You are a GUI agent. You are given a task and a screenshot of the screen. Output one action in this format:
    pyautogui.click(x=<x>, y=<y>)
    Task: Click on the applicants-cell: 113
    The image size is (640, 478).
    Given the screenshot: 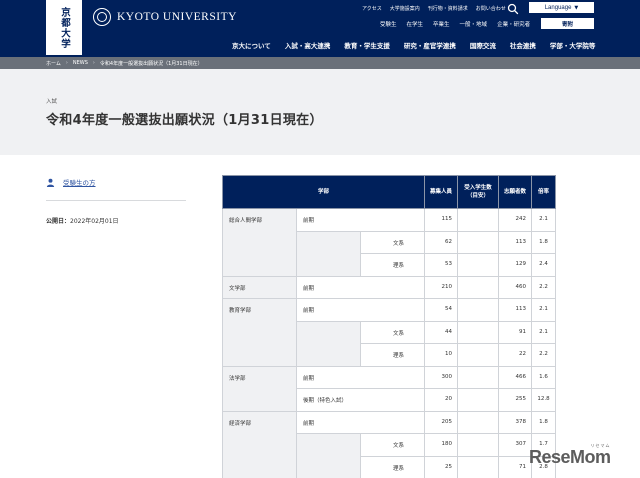 What is the action you would take?
    pyautogui.click(x=515, y=310)
    